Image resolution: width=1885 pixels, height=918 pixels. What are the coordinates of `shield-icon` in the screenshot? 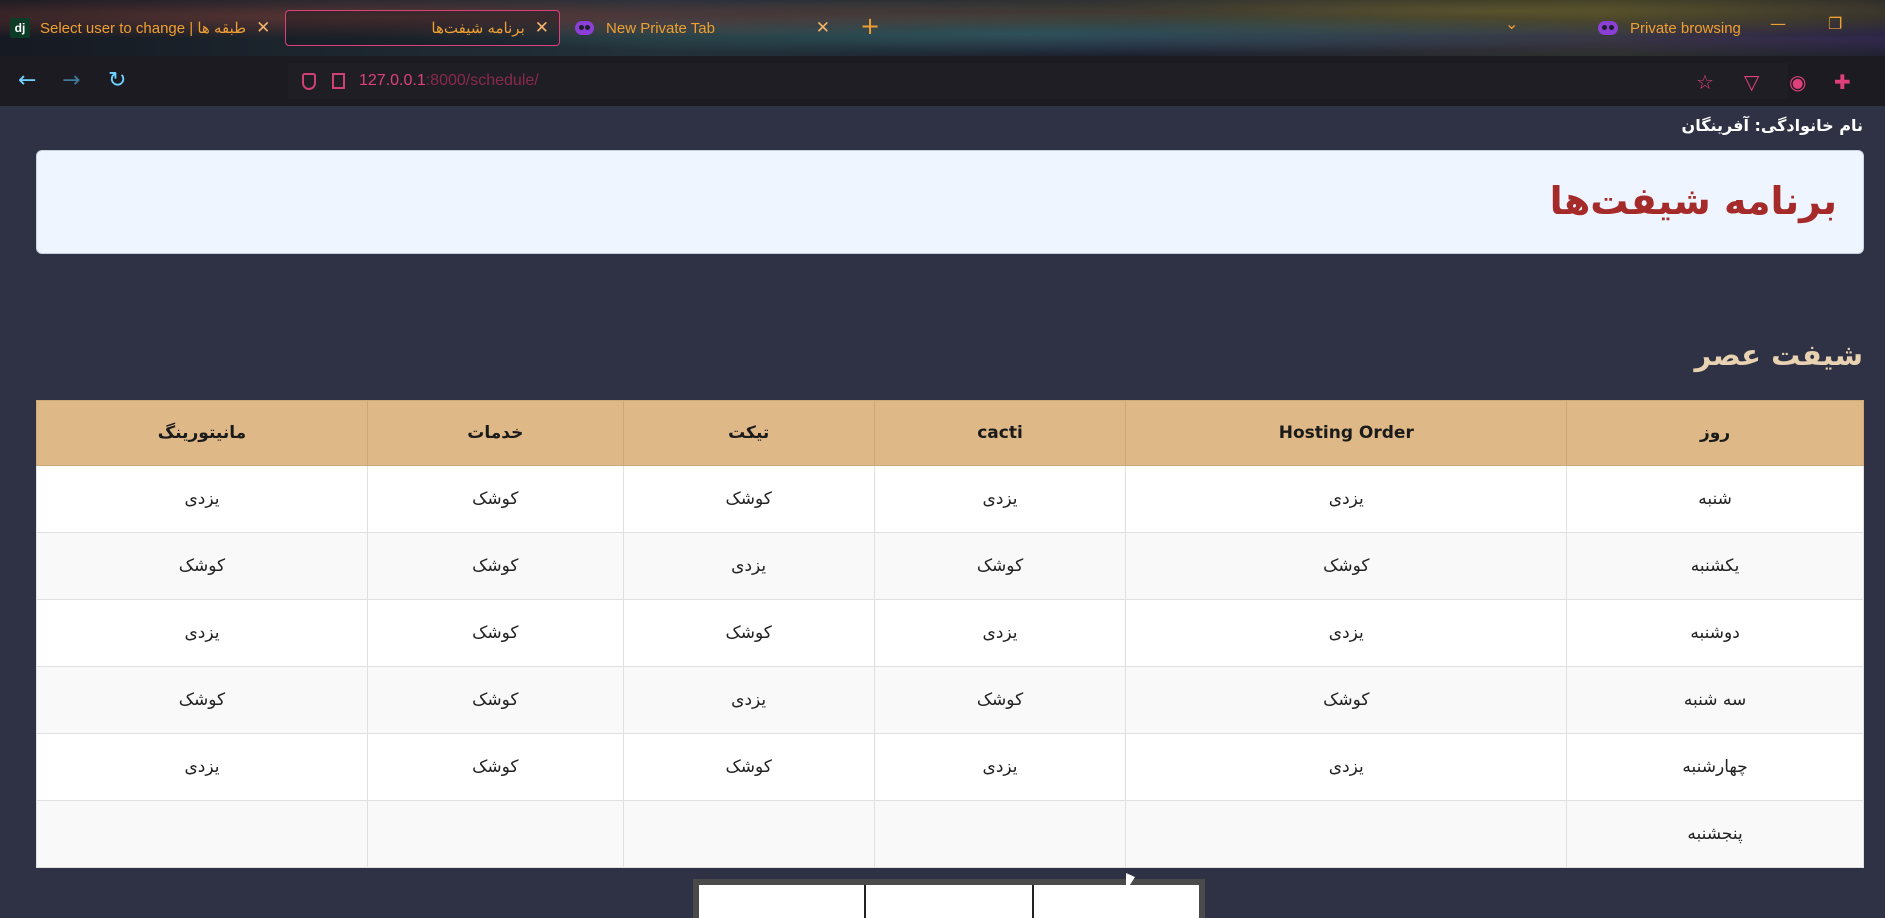 It's located at (309, 81).